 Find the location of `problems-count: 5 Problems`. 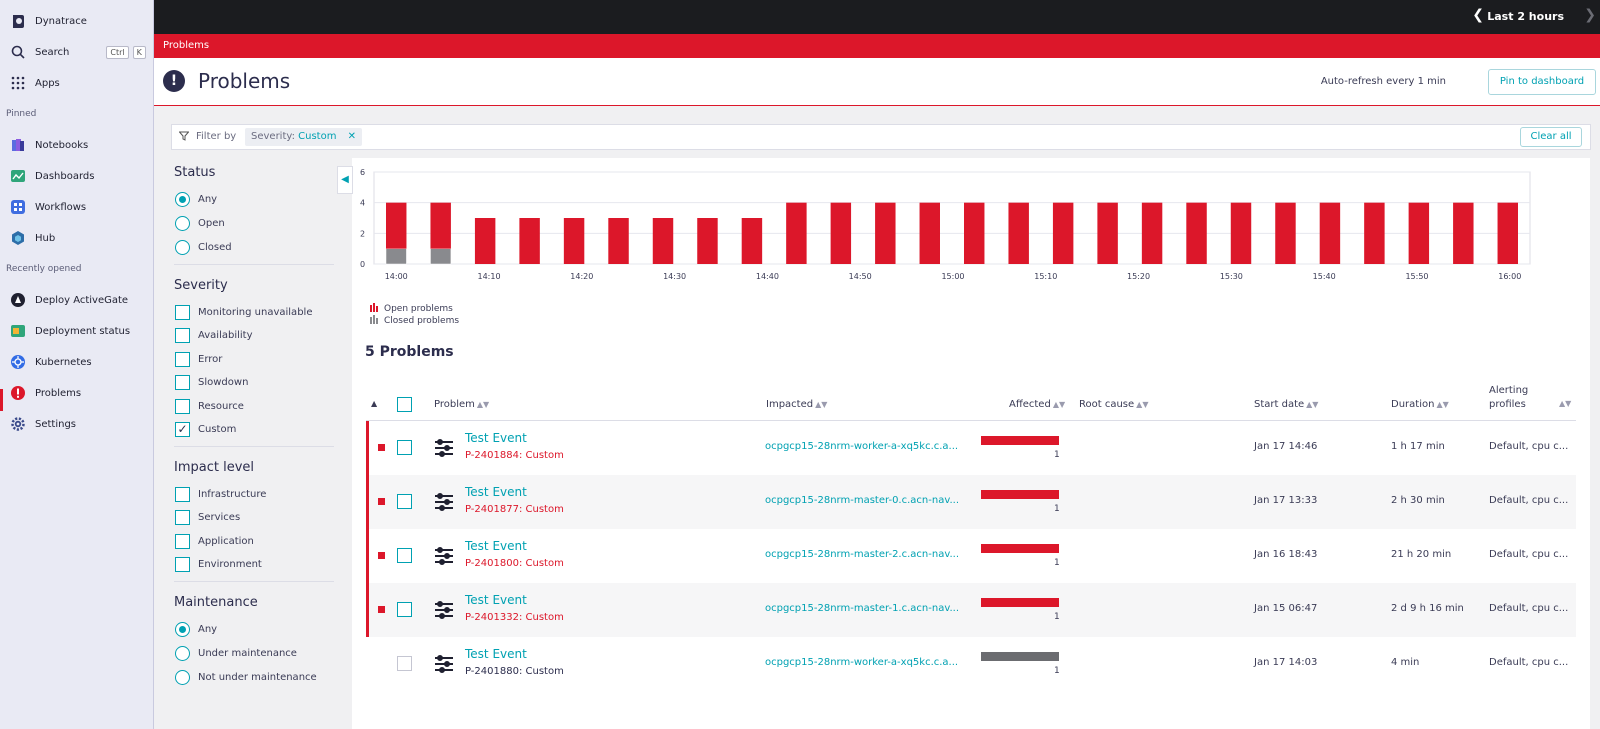

problems-count: 5 Problems is located at coordinates (409, 352).